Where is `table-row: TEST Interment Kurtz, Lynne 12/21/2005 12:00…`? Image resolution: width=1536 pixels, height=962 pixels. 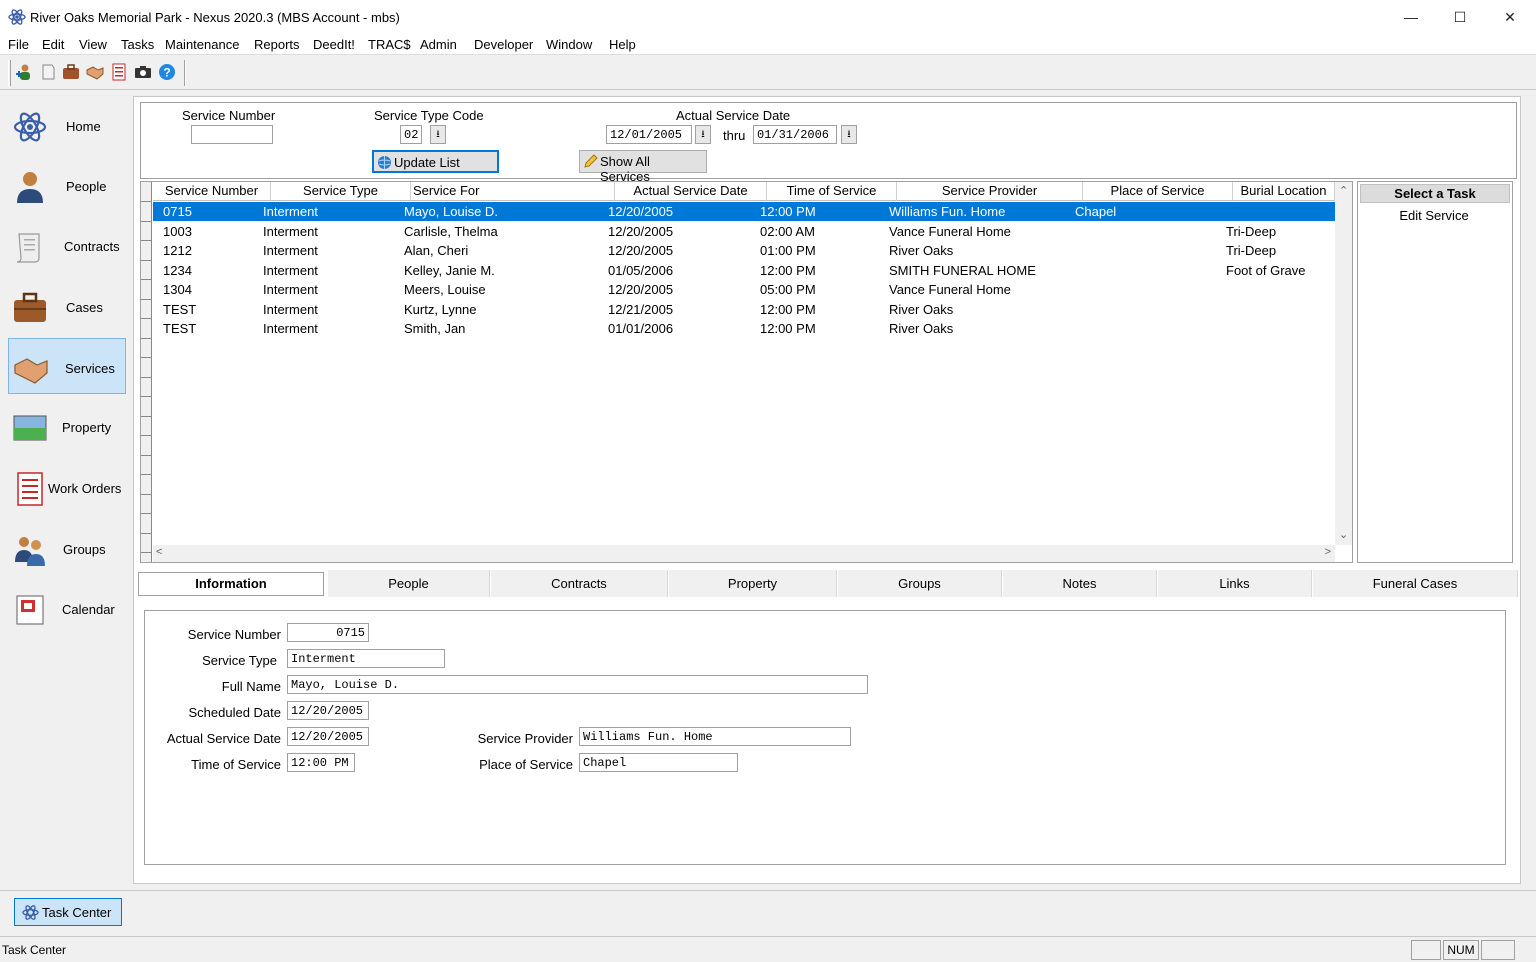
table-row: TEST Interment Kurtz, Lynne 12/21/2005 12:00… is located at coordinates (744, 309).